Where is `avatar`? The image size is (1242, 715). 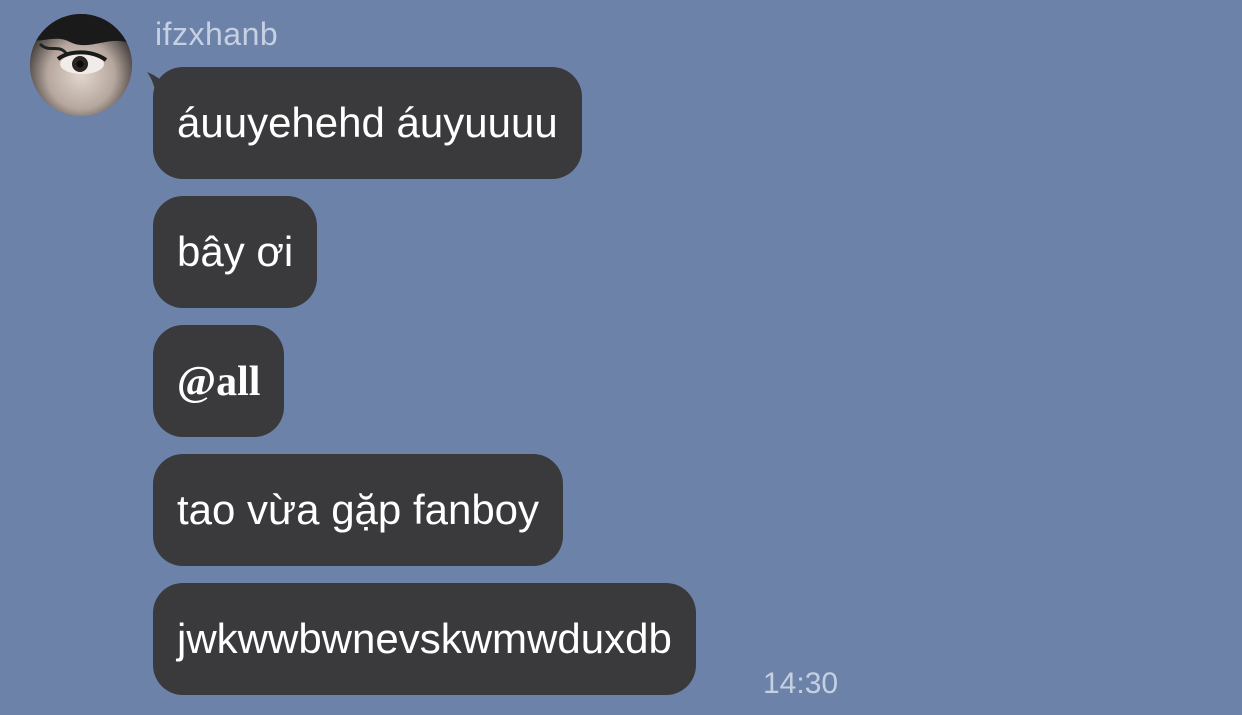
avatar is located at coordinates (81, 65).